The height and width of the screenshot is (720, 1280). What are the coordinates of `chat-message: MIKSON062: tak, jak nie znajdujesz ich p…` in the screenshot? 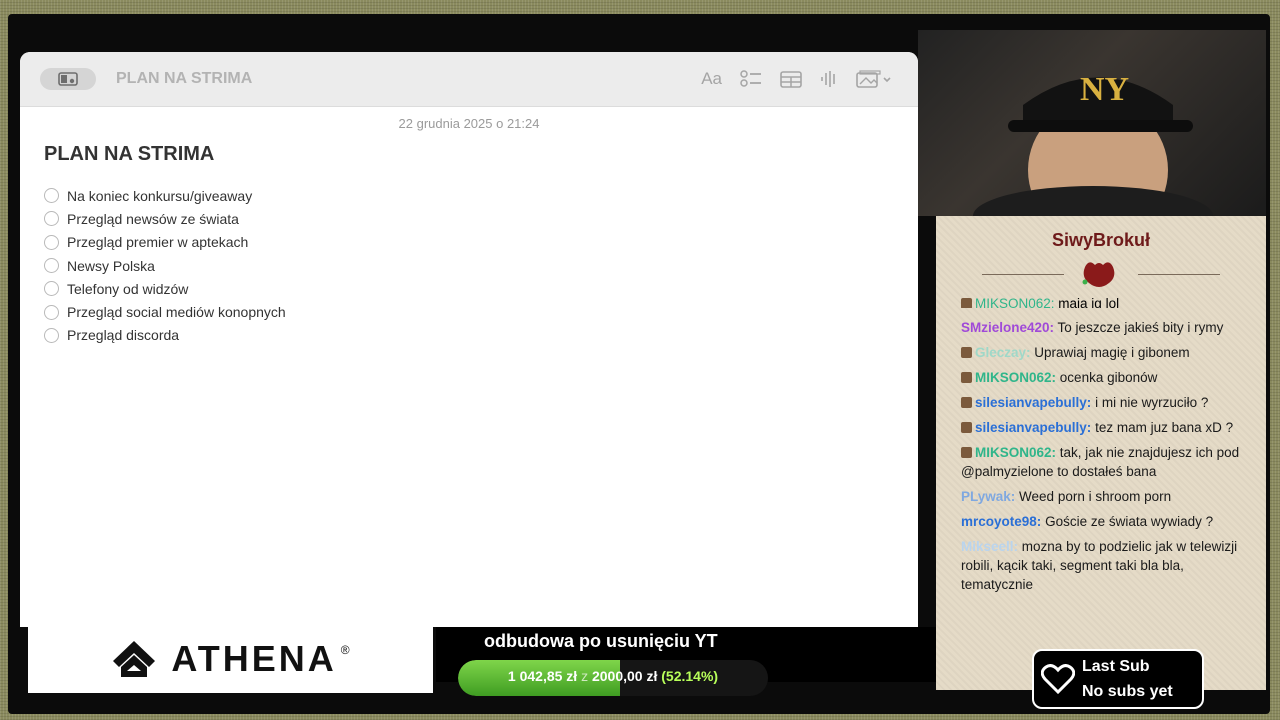 It's located at (1101, 462).